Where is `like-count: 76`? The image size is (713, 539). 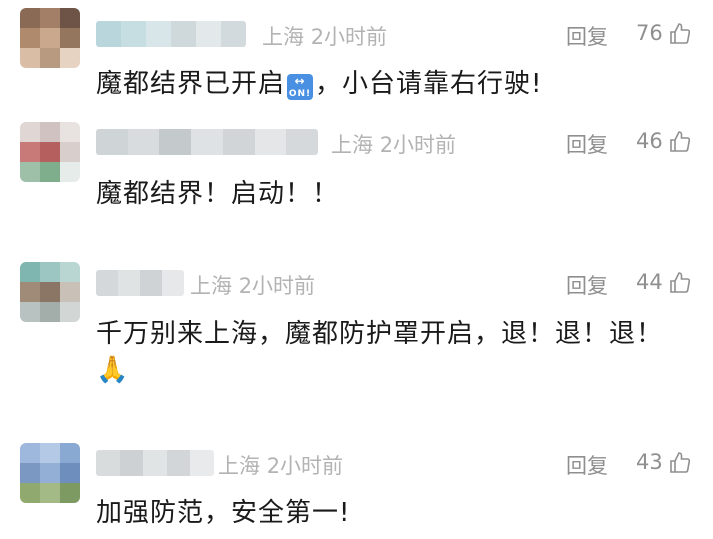
like-count: 76 is located at coordinates (649, 33).